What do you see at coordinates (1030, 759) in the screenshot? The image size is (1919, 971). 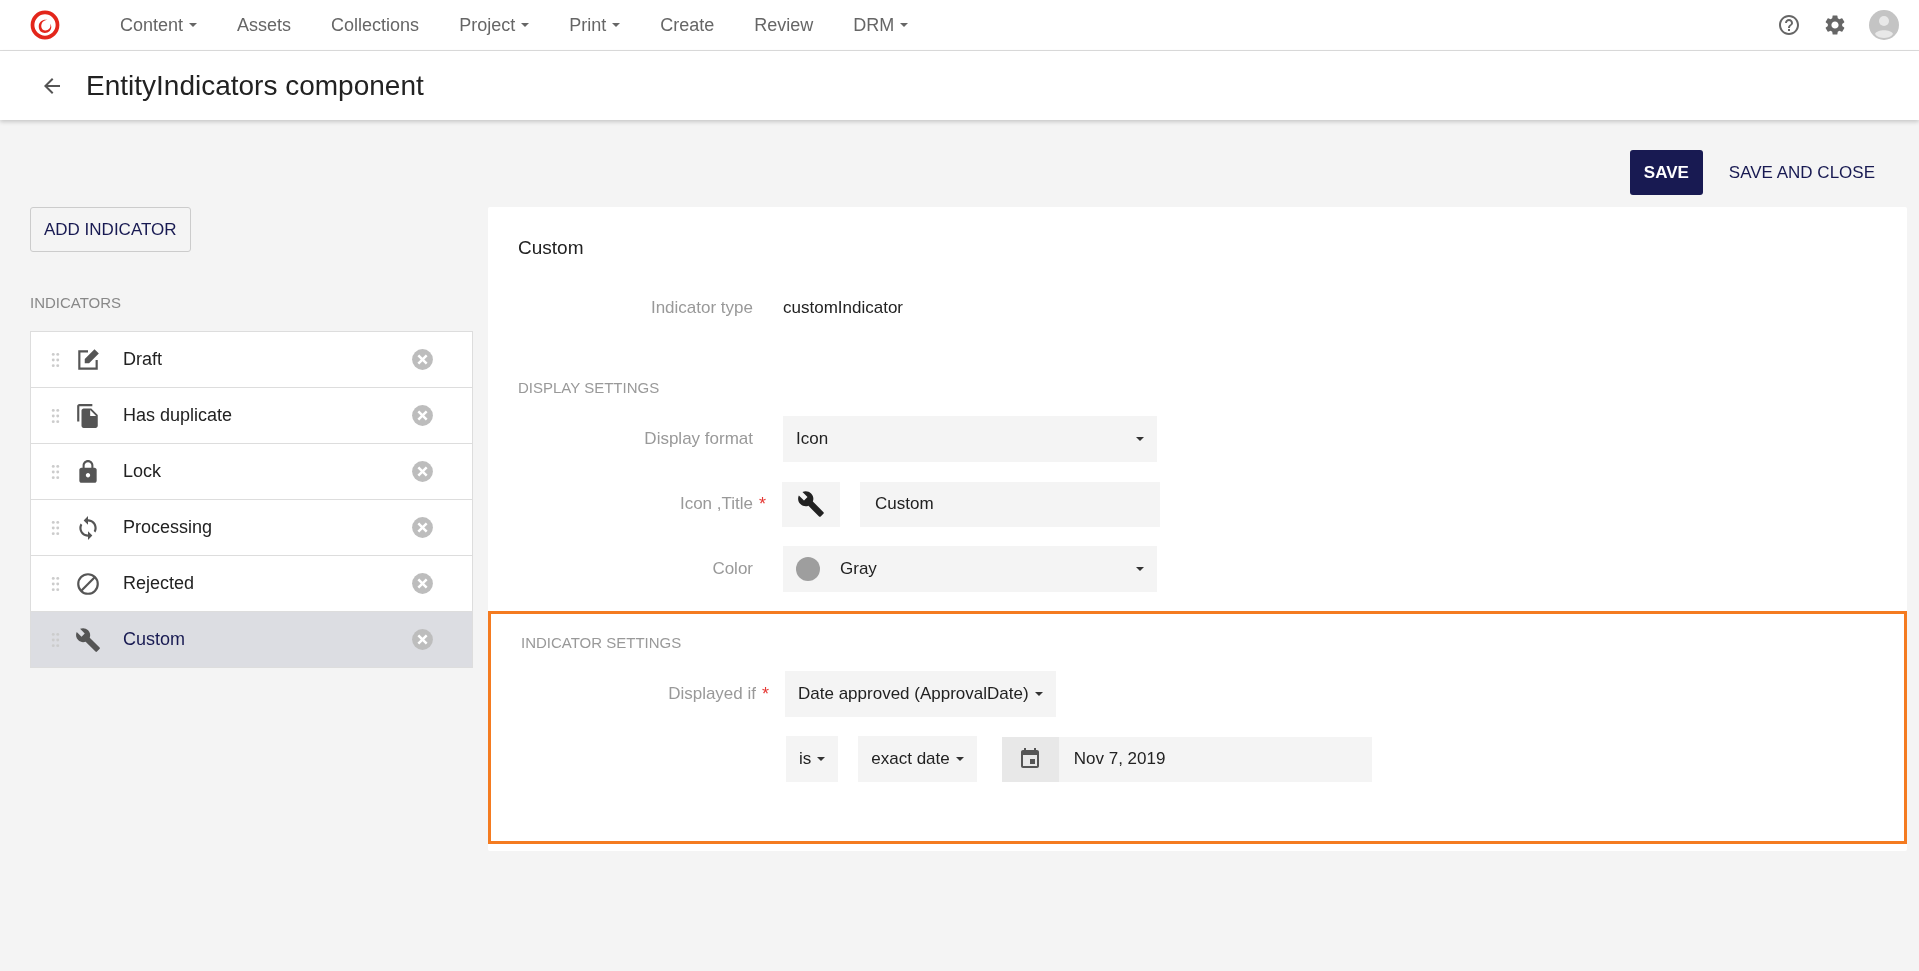 I see `calendar-button` at bounding box center [1030, 759].